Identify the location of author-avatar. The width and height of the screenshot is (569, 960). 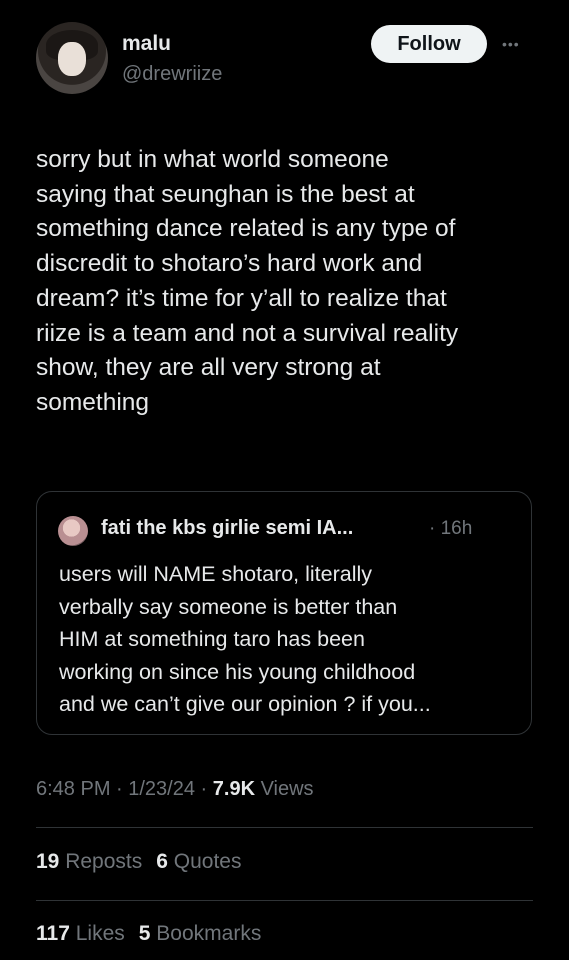
(72, 58).